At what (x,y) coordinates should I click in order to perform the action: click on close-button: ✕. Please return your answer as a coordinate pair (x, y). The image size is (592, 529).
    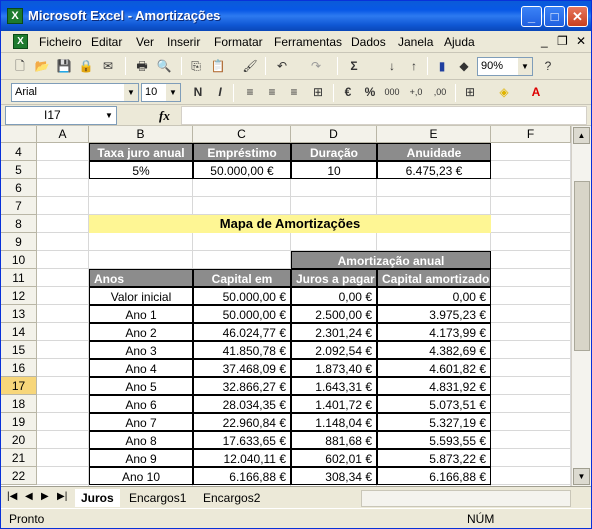
    Looking at the image, I should click on (577, 16).